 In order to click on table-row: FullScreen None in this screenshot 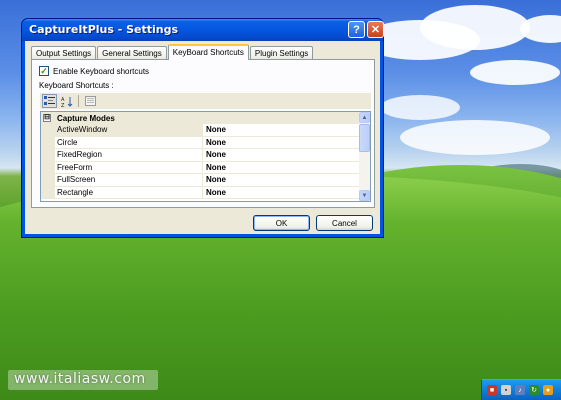, I will do `click(200, 180)`.